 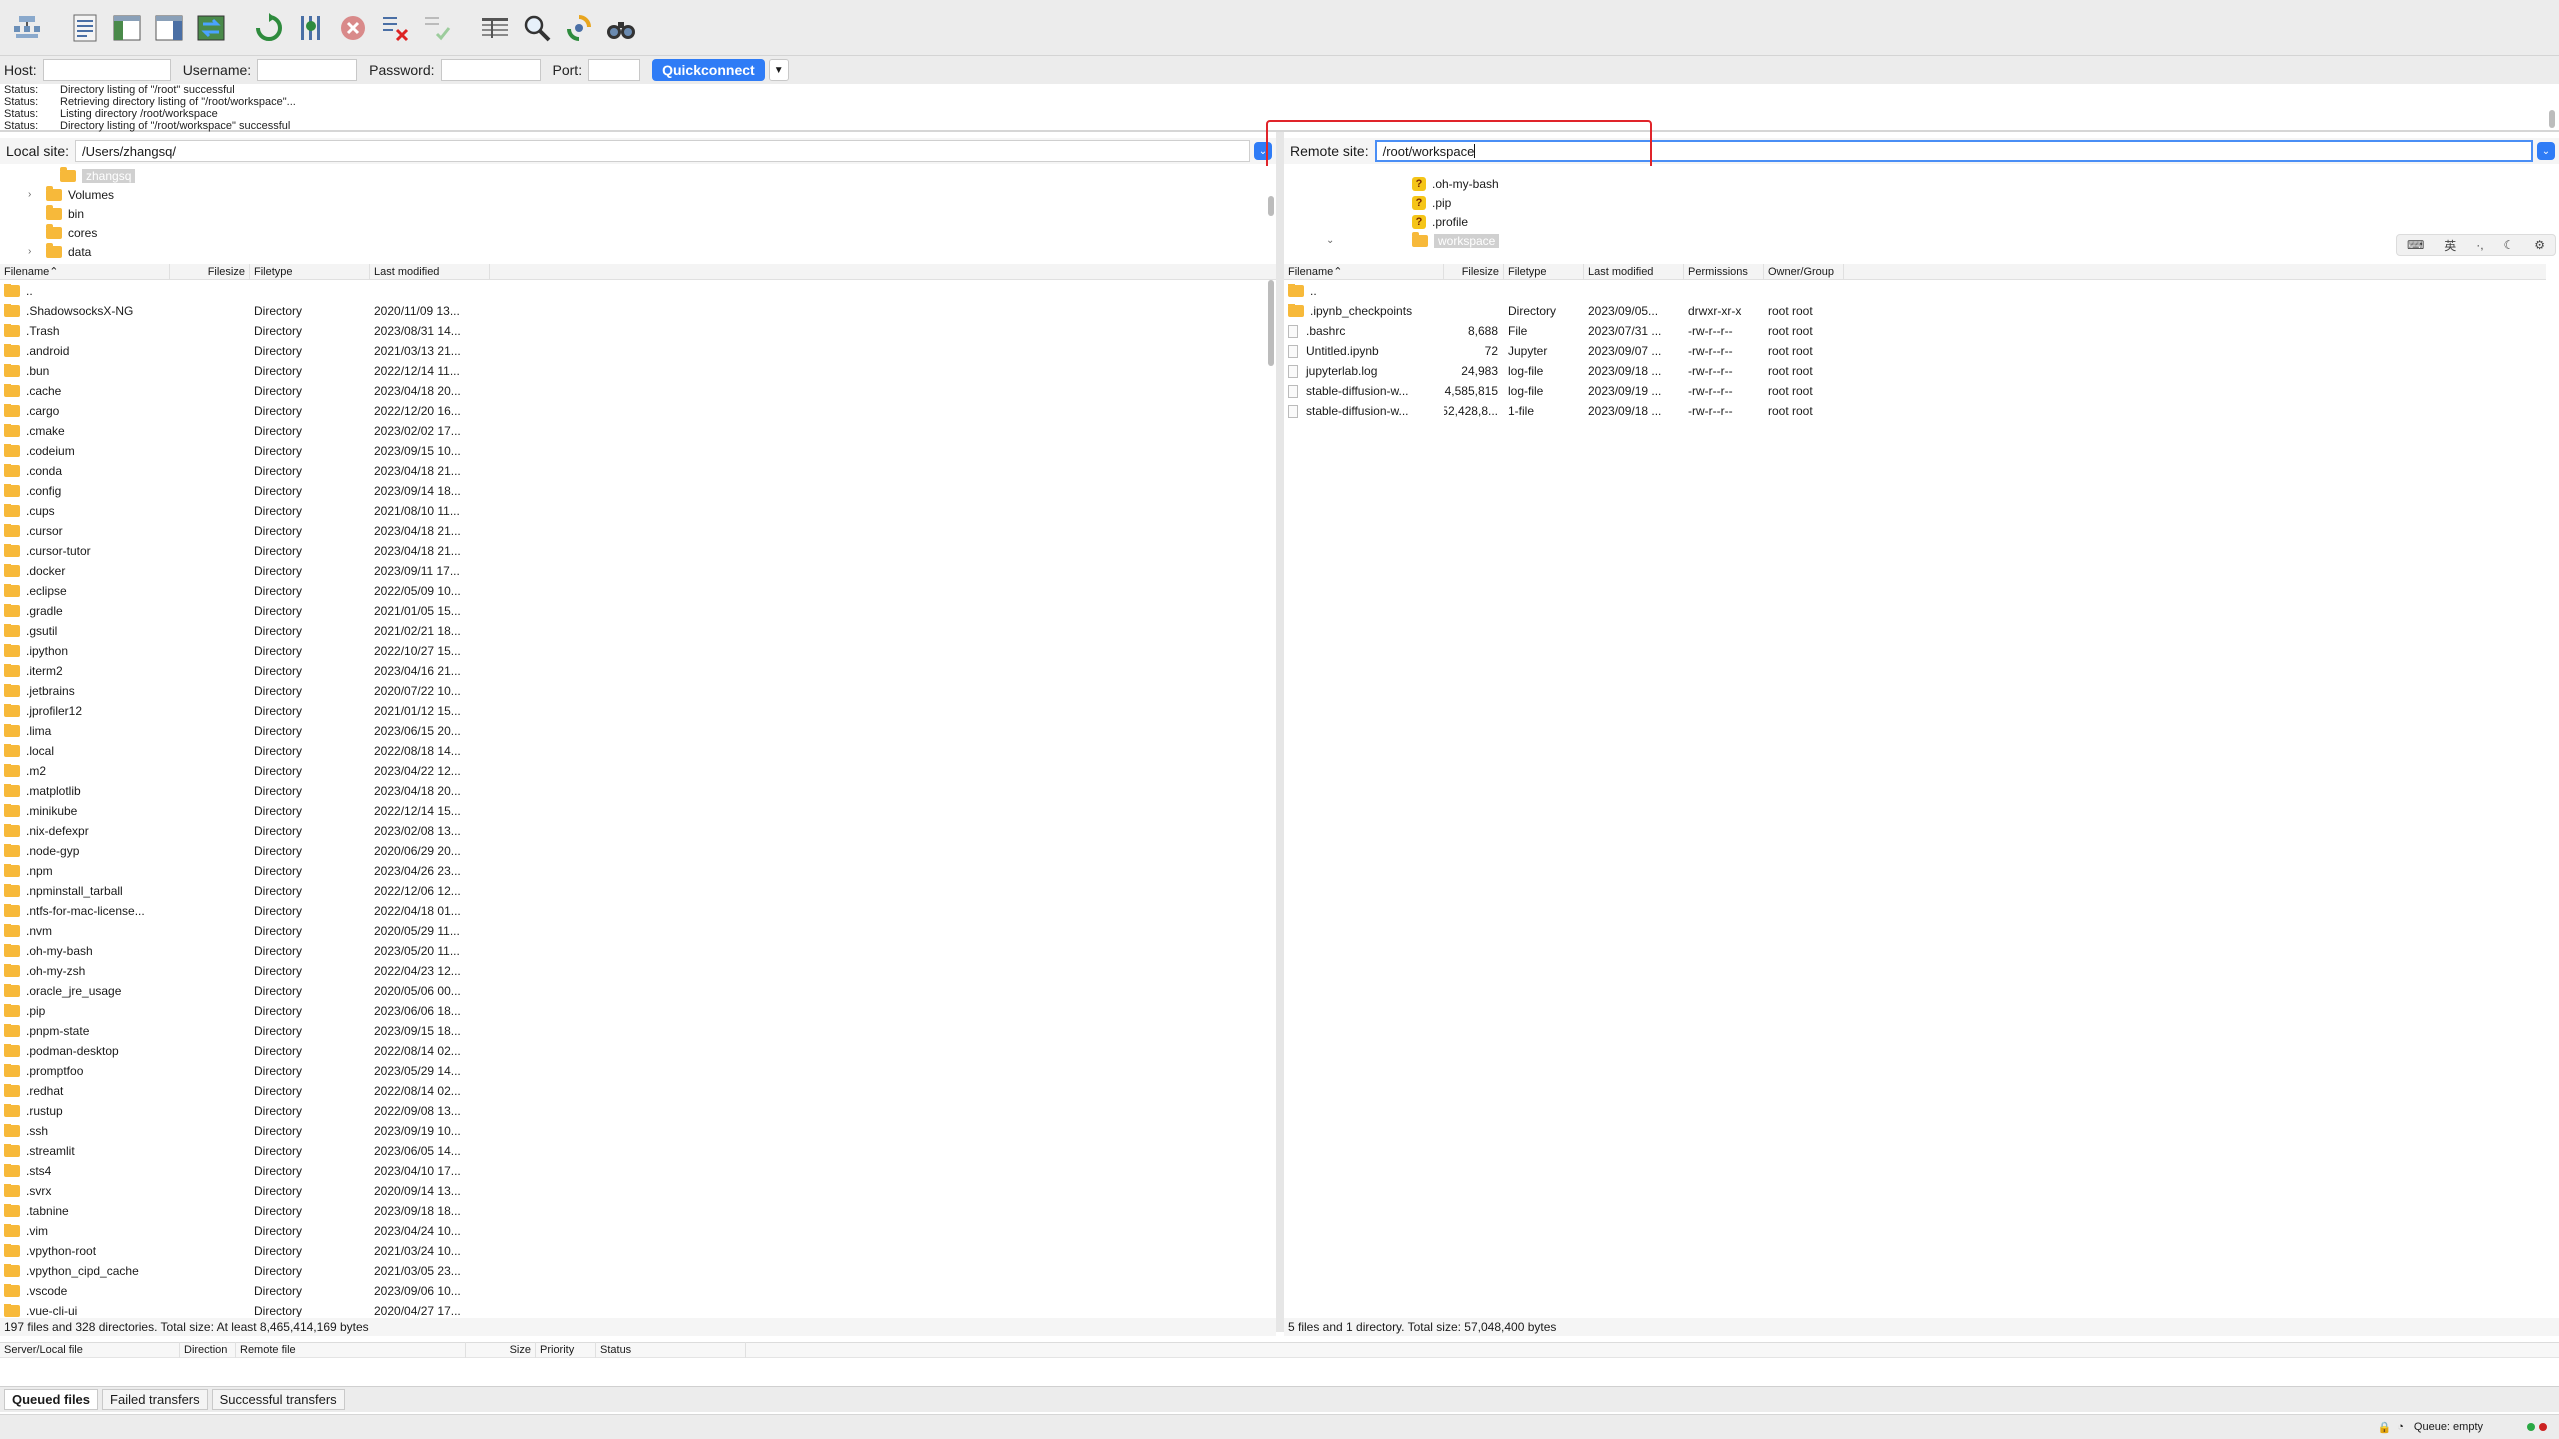 What do you see at coordinates (633, 291) in the screenshot?
I see `table-row: ..` at bounding box center [633, 291].